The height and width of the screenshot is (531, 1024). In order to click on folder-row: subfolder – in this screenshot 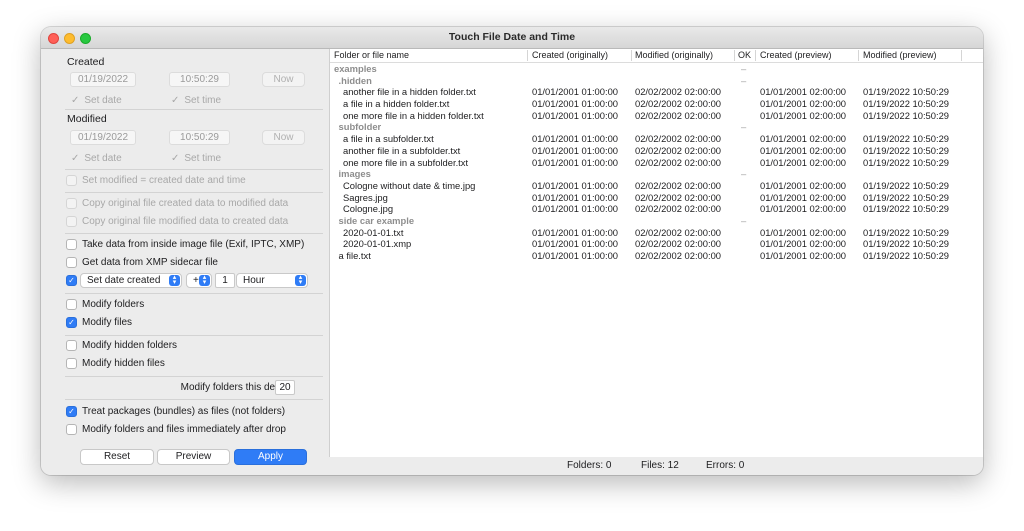, I will do `click(656, 127)`.